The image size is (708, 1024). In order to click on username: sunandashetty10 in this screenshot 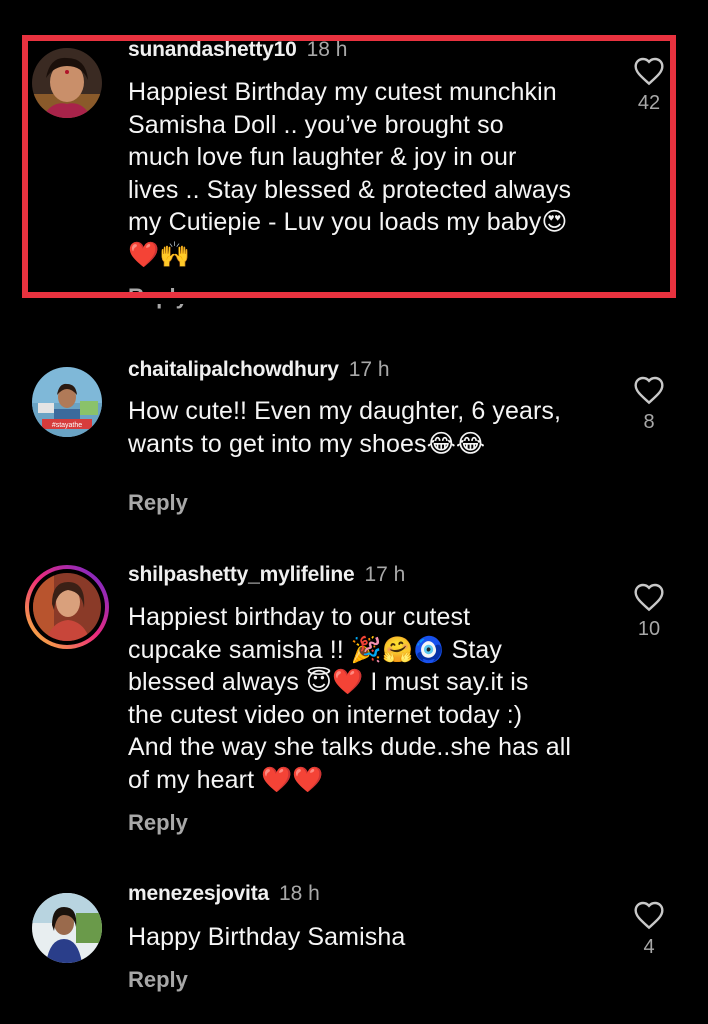, I will do `click(212, 49)`.